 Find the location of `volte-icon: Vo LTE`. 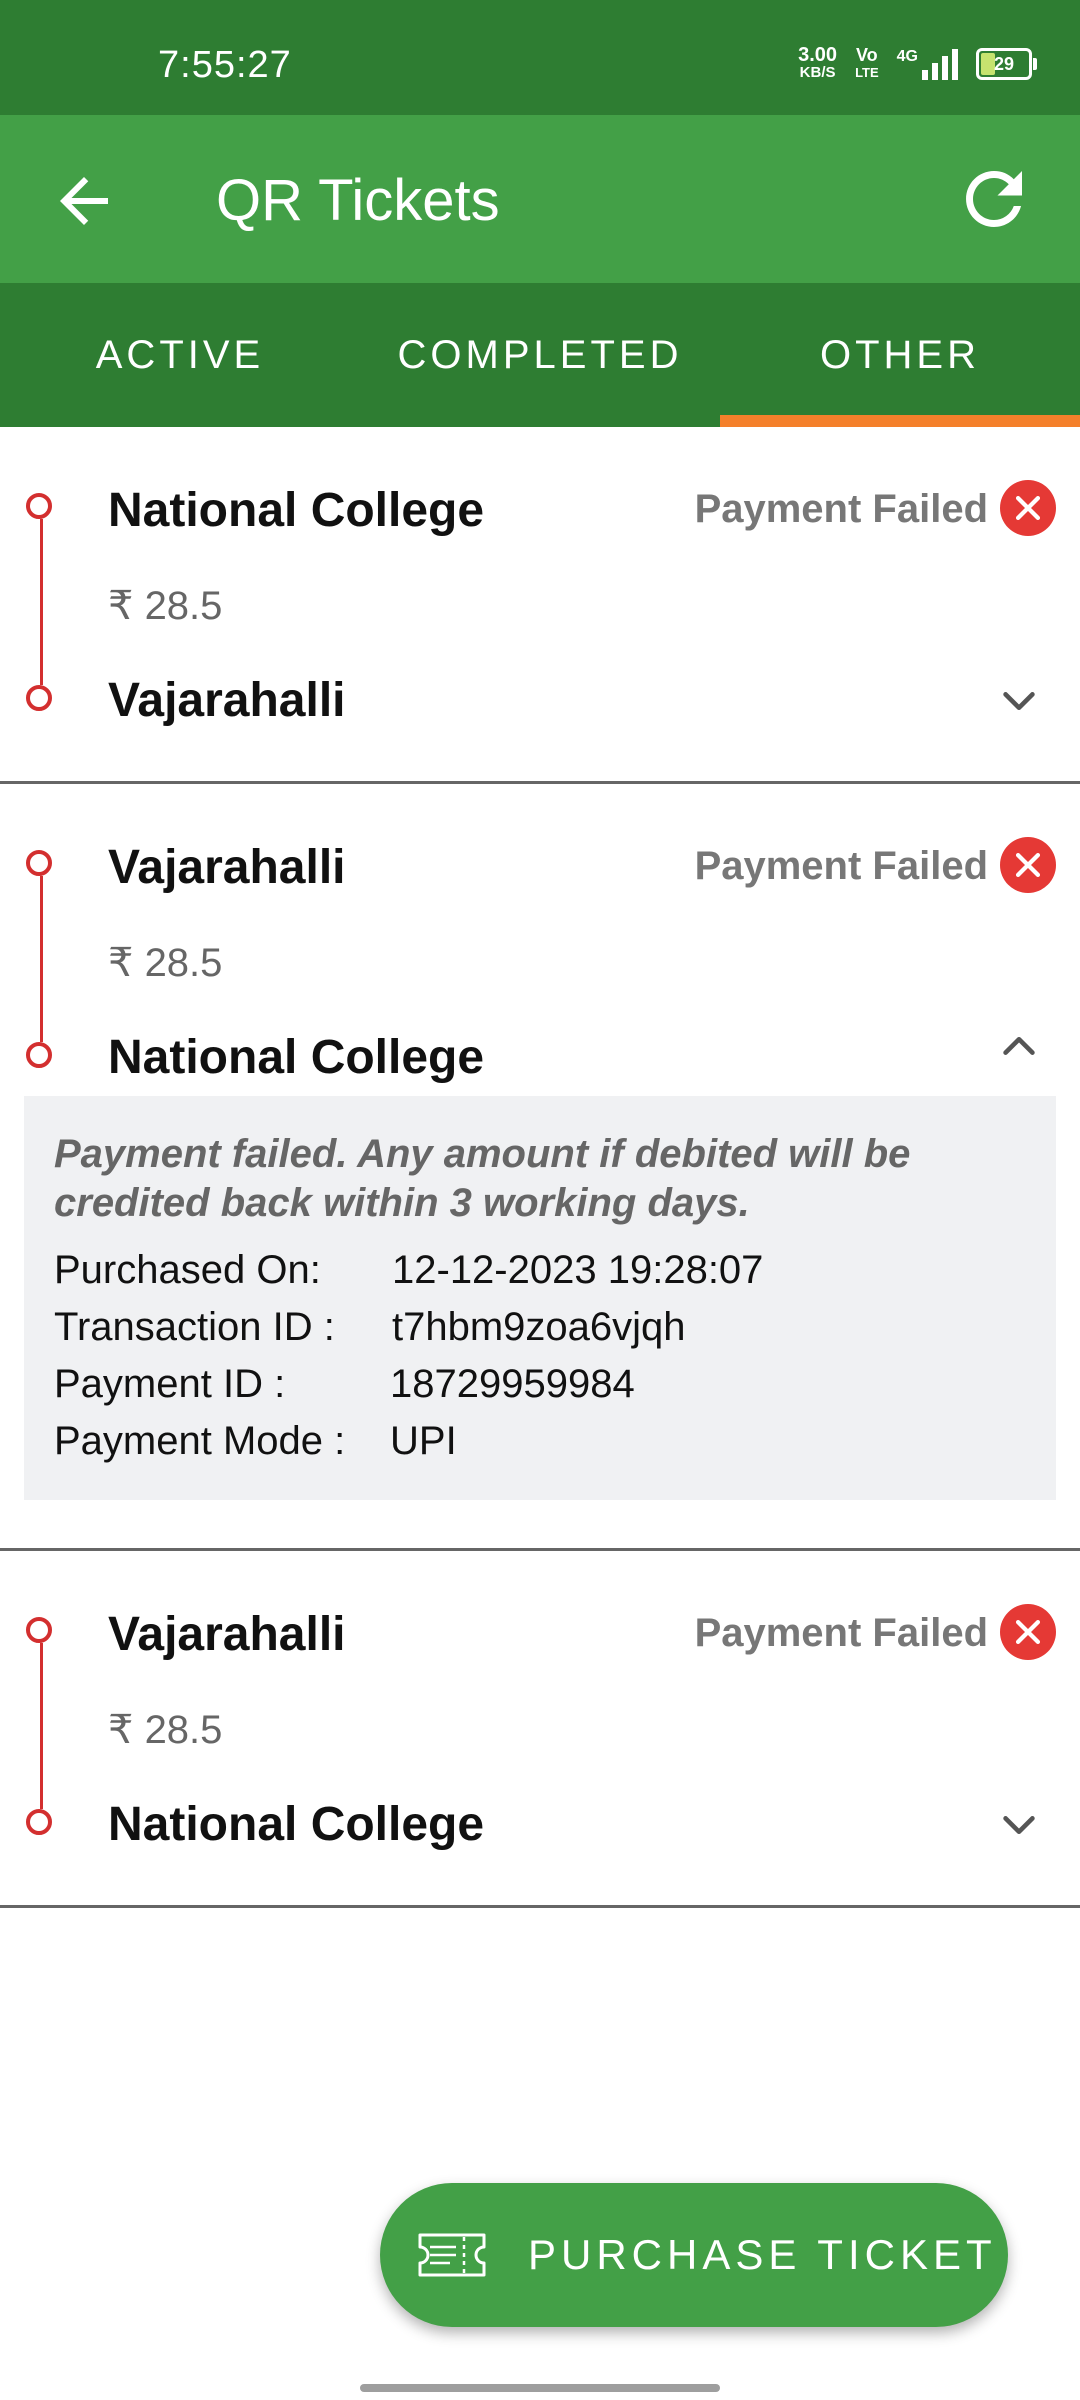

volte-icon: Vo LTE is located at coordinates (867, 63).